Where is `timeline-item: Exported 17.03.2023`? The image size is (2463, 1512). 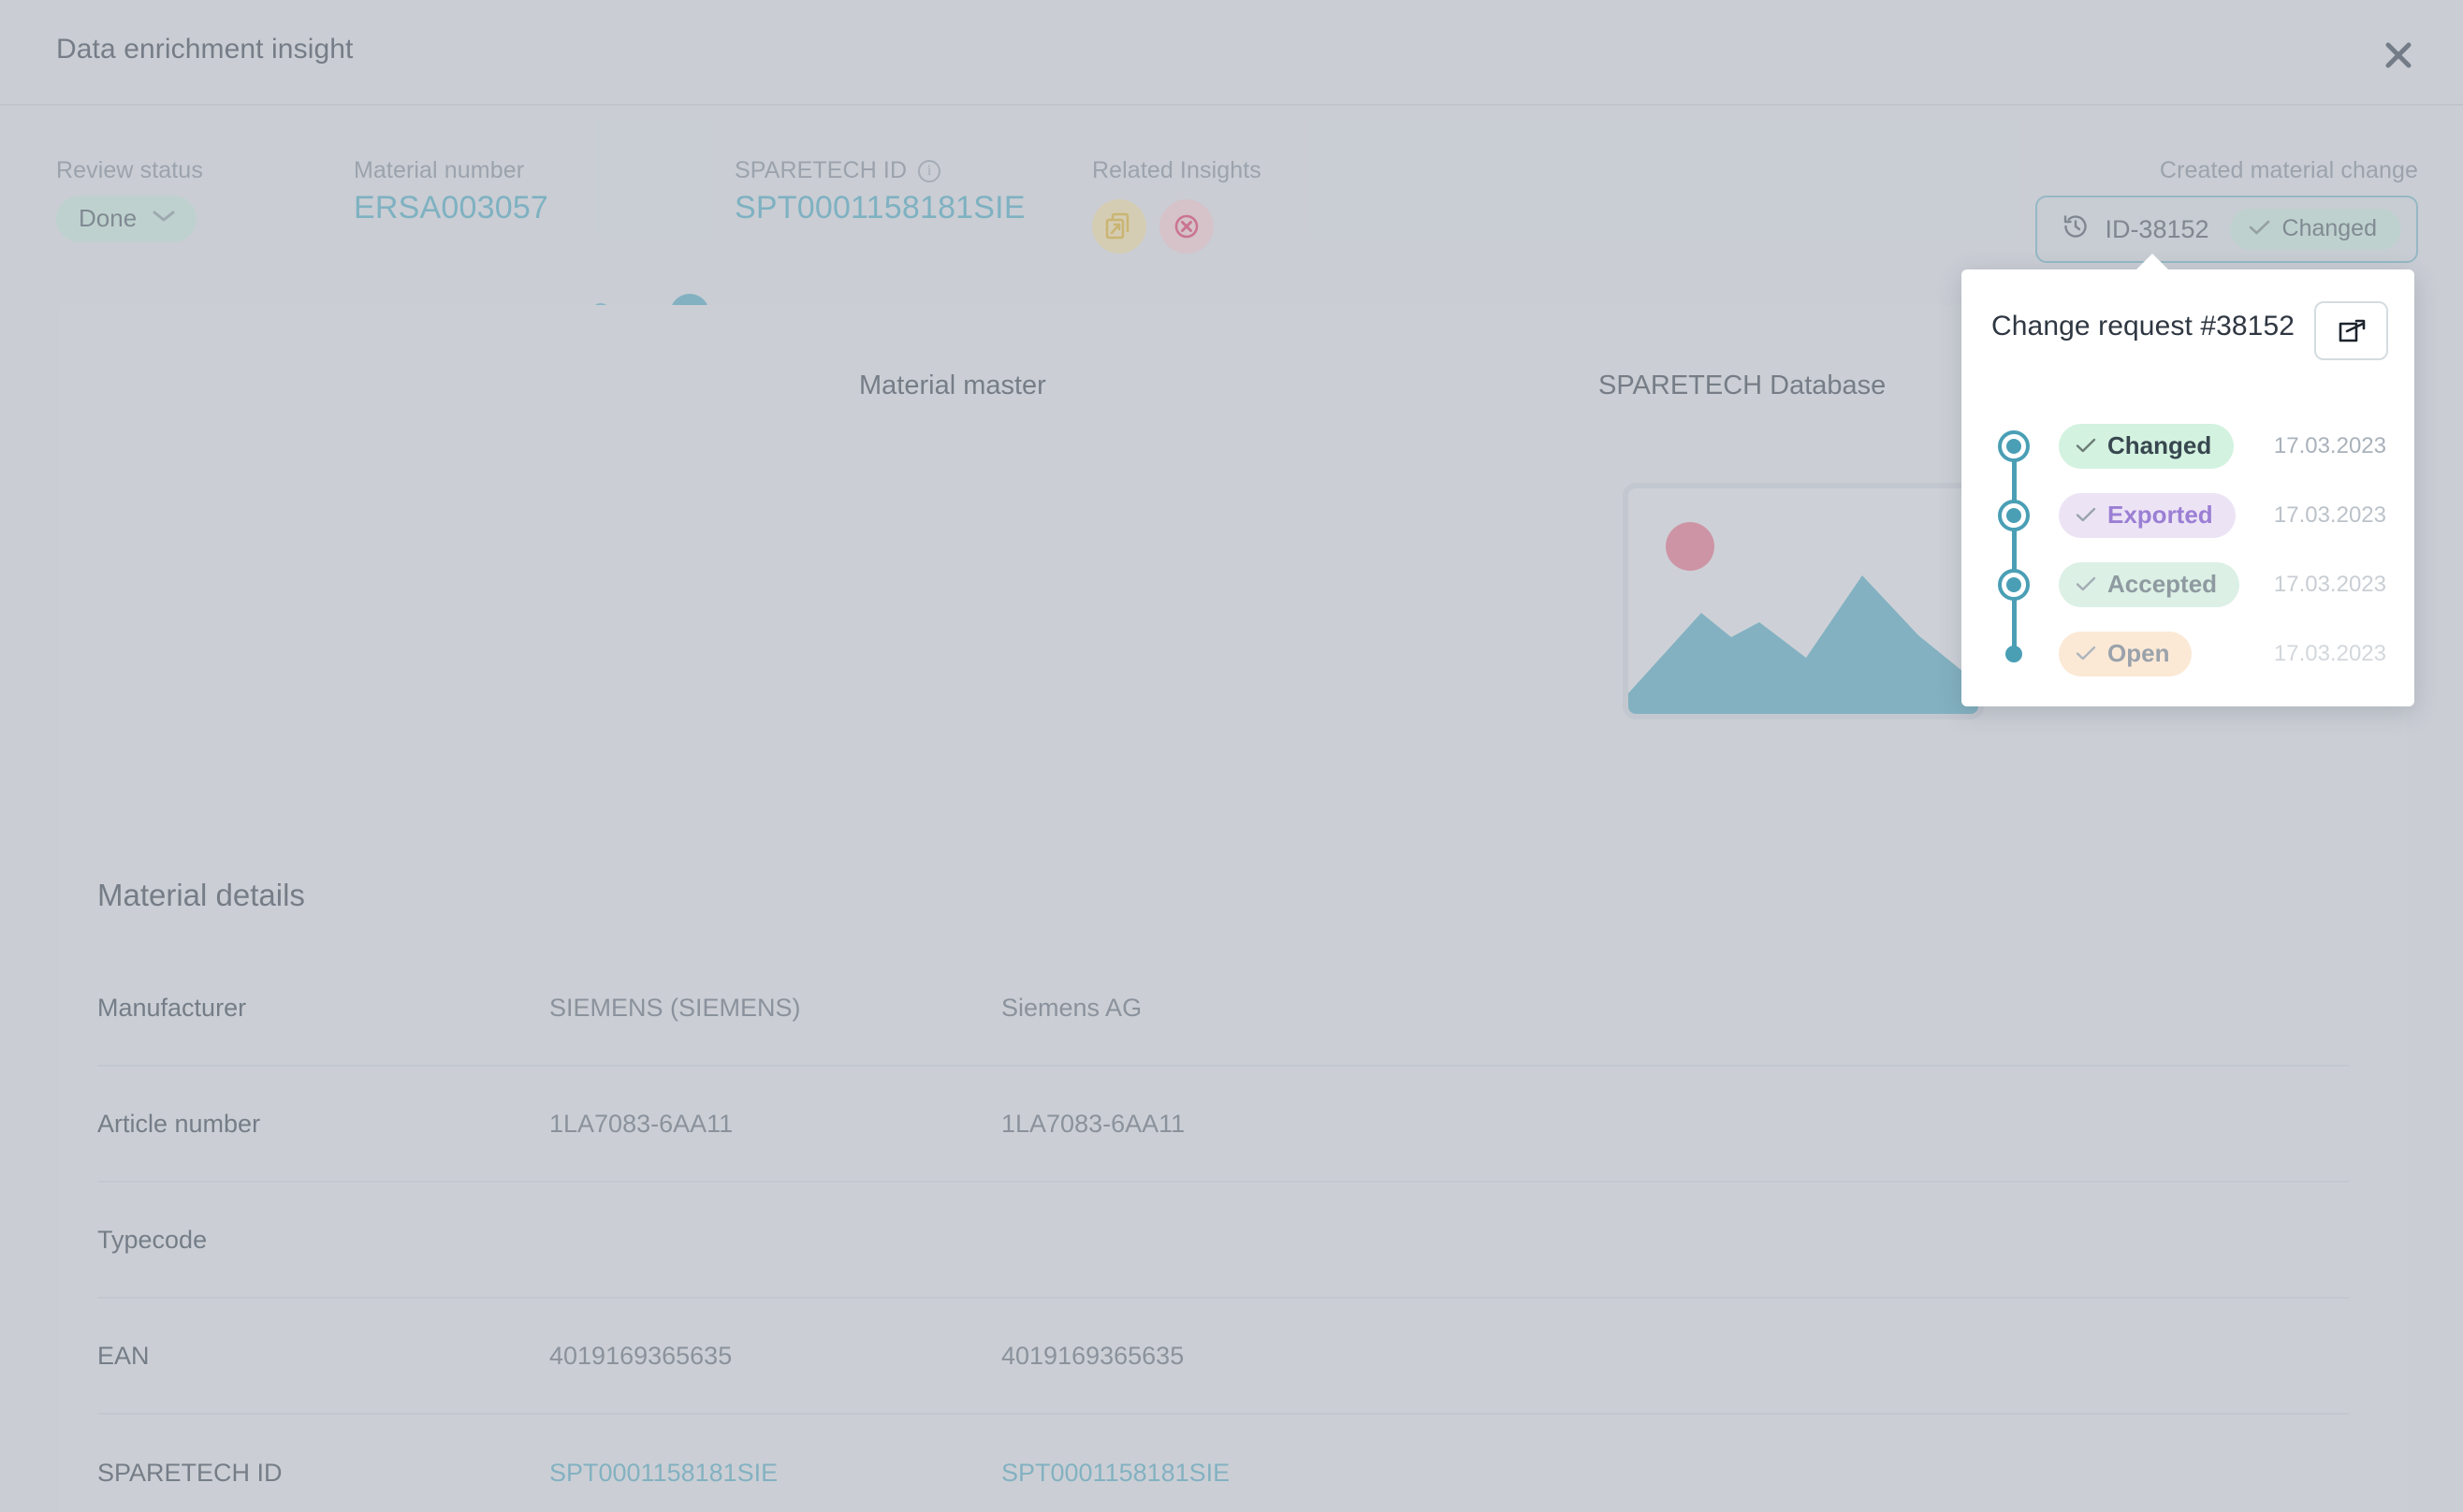
timeline-item: Exported 17.03.2023 is located at coordinates (2194, 533).